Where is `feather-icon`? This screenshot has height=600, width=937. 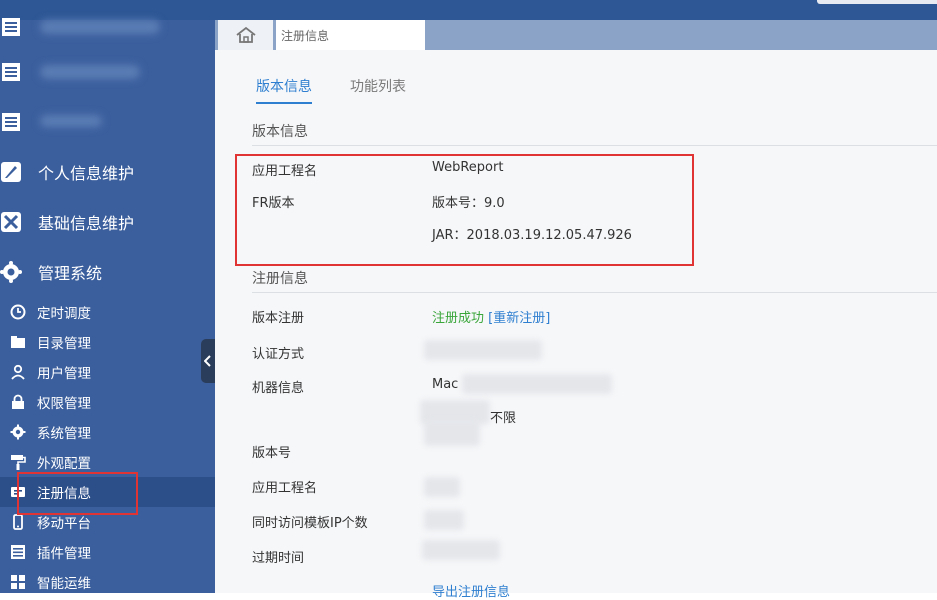 feather-icon is located at coordinates (11, 172).